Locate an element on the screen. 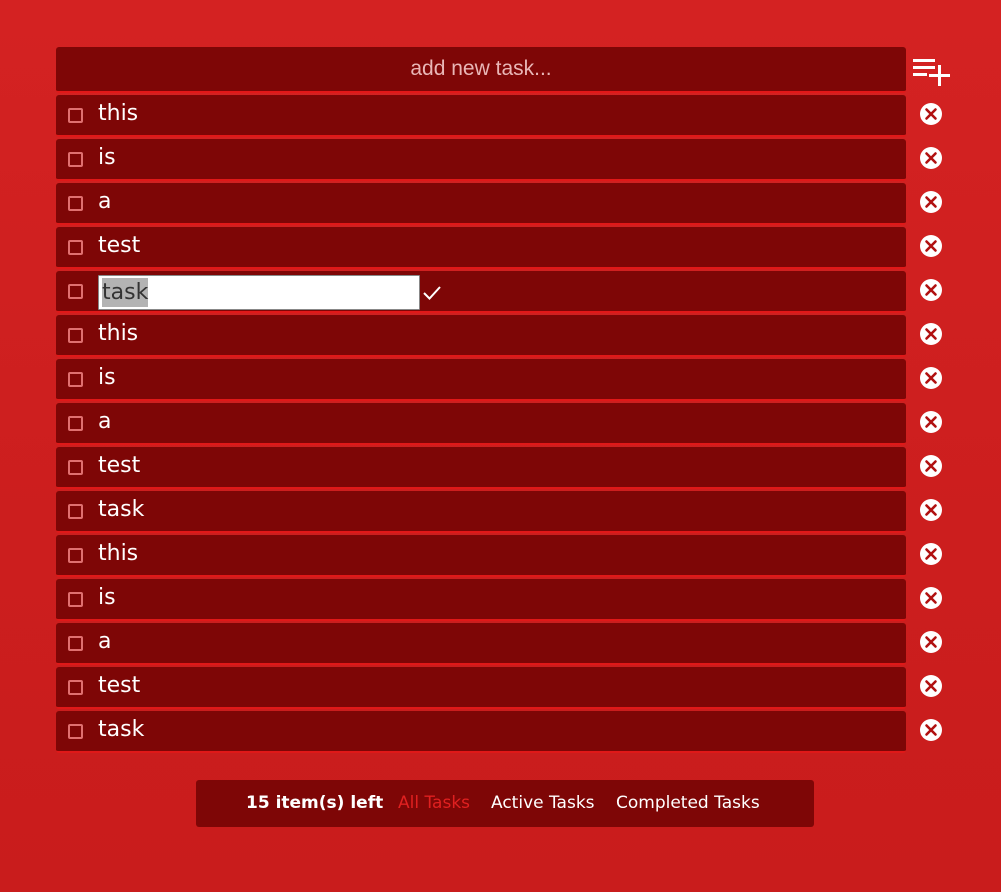 The width and height of the screenshot is (1001, 892). new-task-input is located at coordinates (481, 70).